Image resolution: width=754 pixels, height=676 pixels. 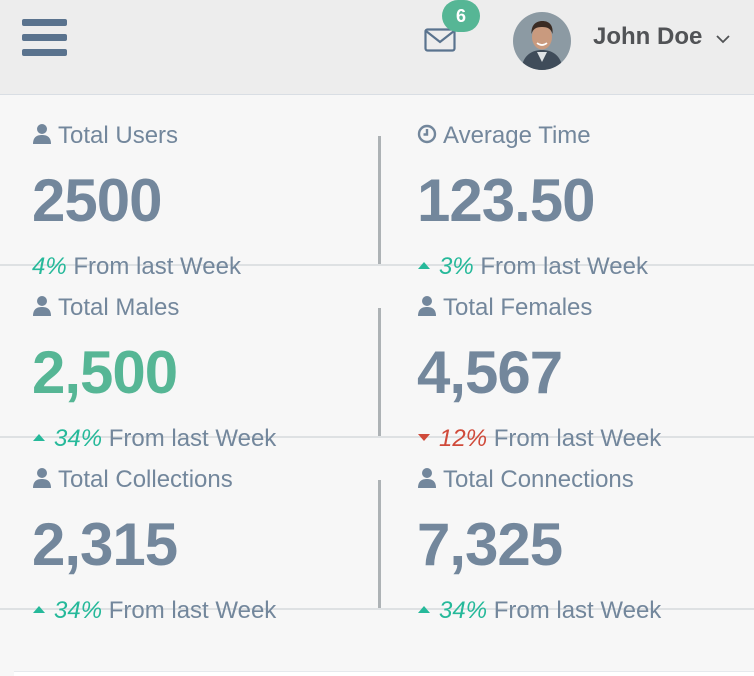 I want to click on stat-label: Average Time, so click(x=504, y=136).